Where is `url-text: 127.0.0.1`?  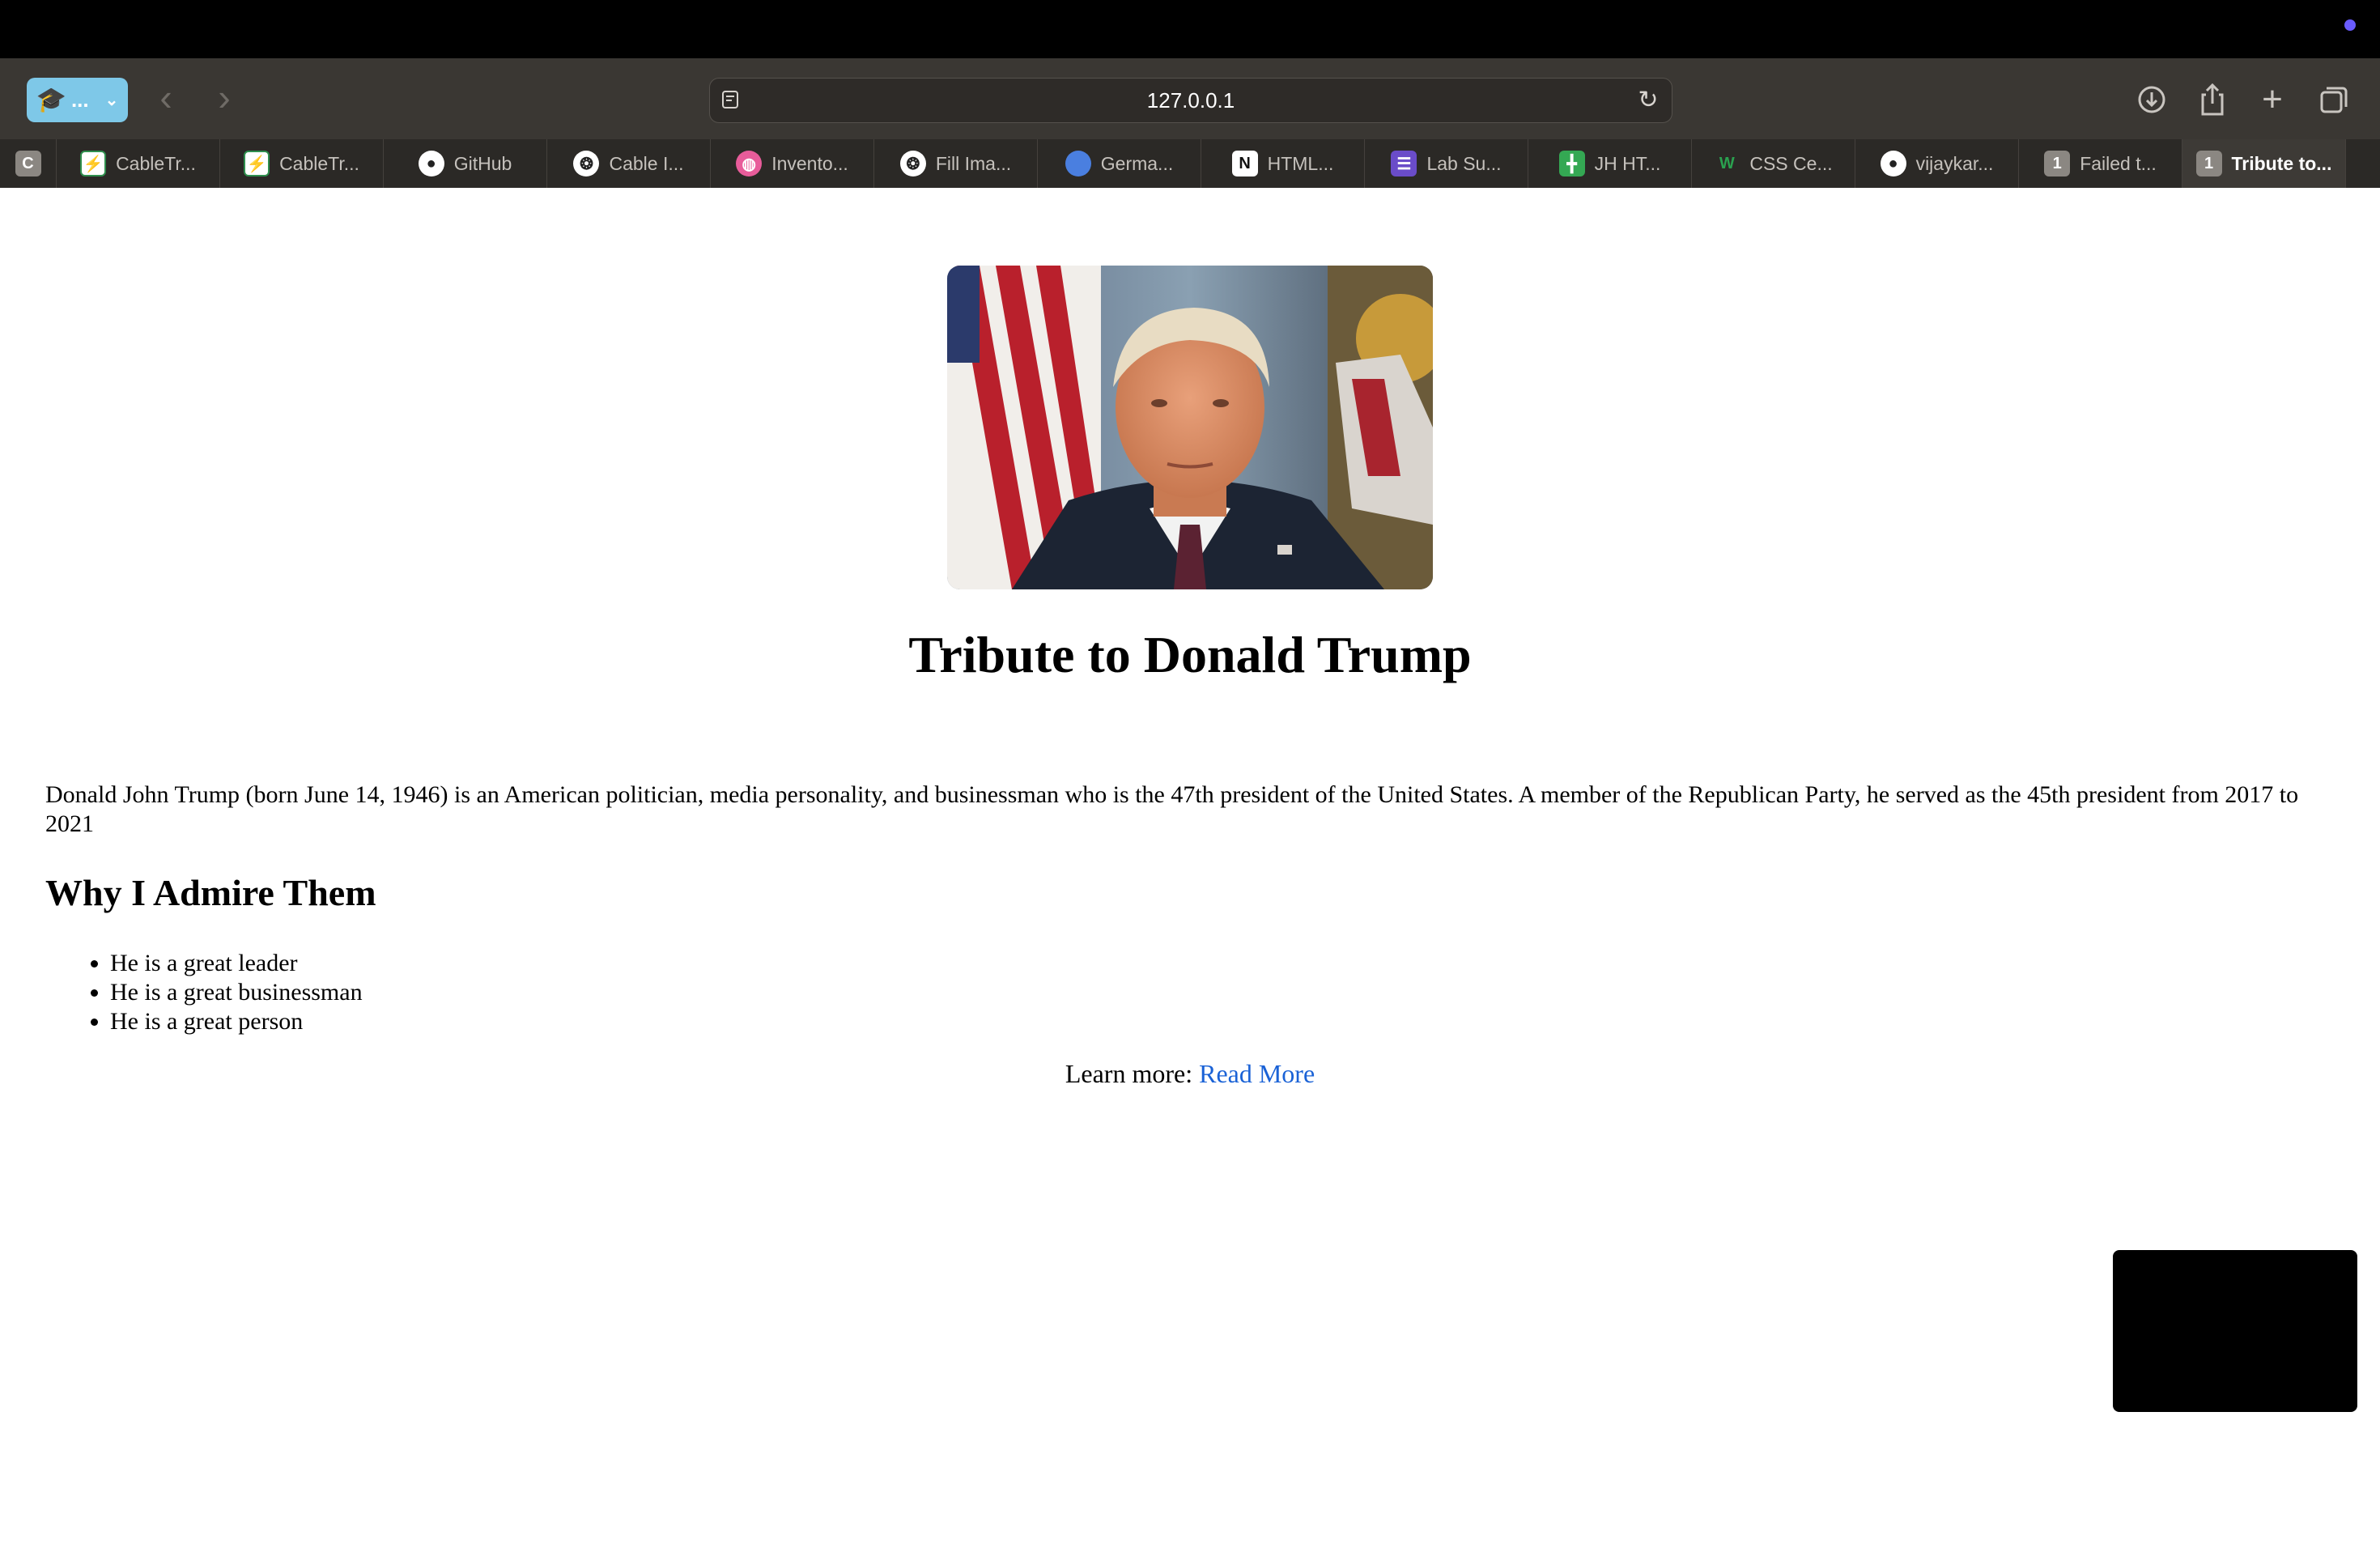 url-text: 127.0.0.1 is located at coordinates (1190, 100).